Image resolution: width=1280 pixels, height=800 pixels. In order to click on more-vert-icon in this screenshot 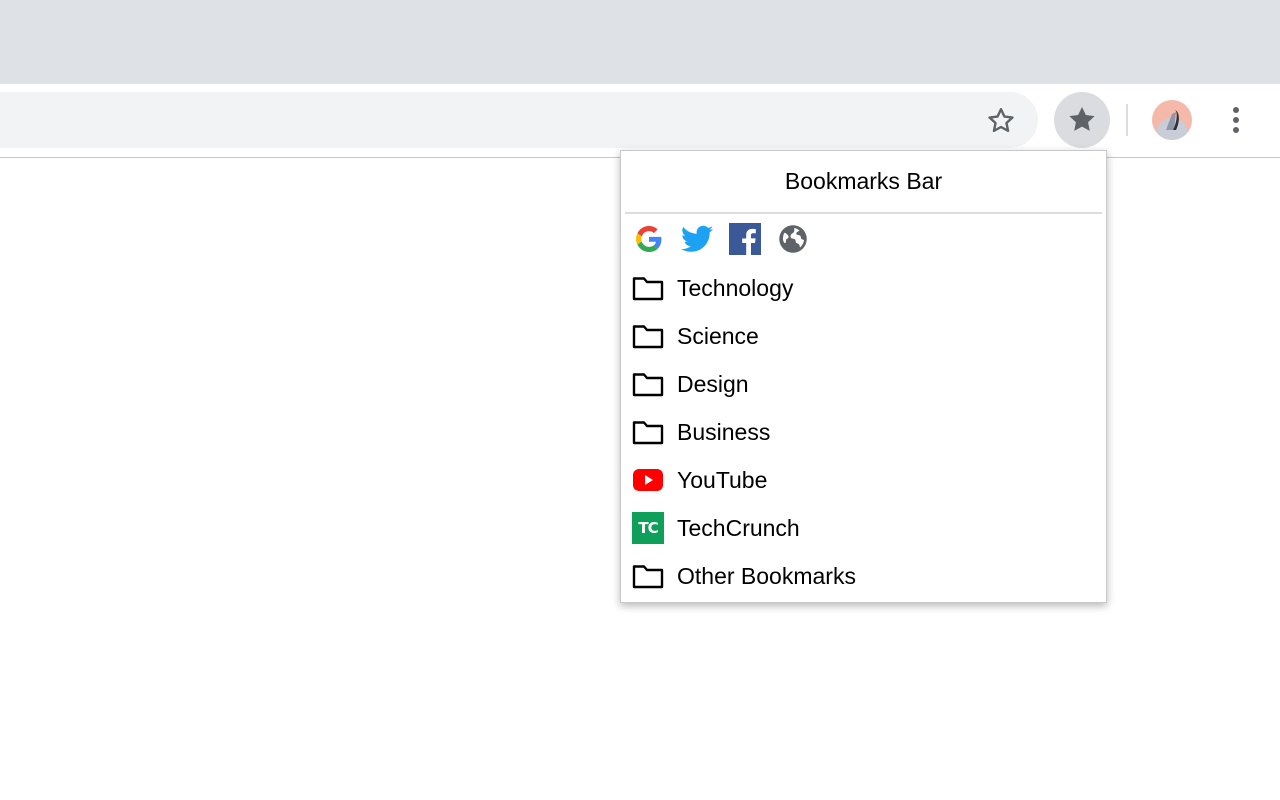, I will do `click(1236, 120)`.